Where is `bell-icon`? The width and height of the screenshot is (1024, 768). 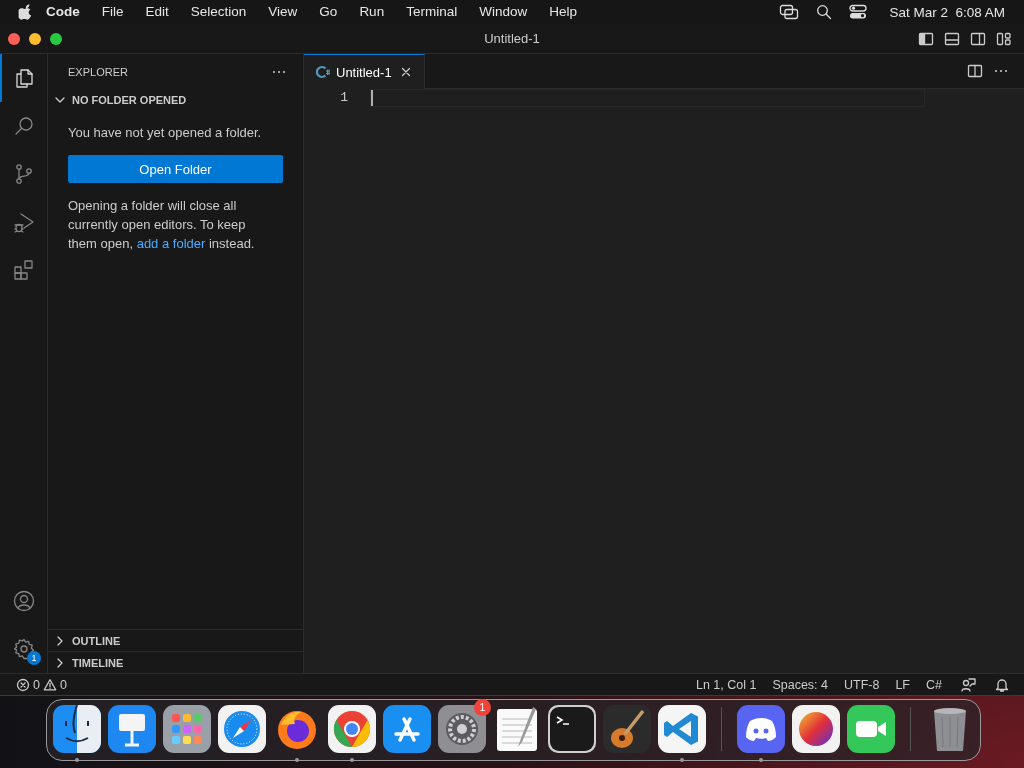
bell-icon is located at coordinates (1002, 684).